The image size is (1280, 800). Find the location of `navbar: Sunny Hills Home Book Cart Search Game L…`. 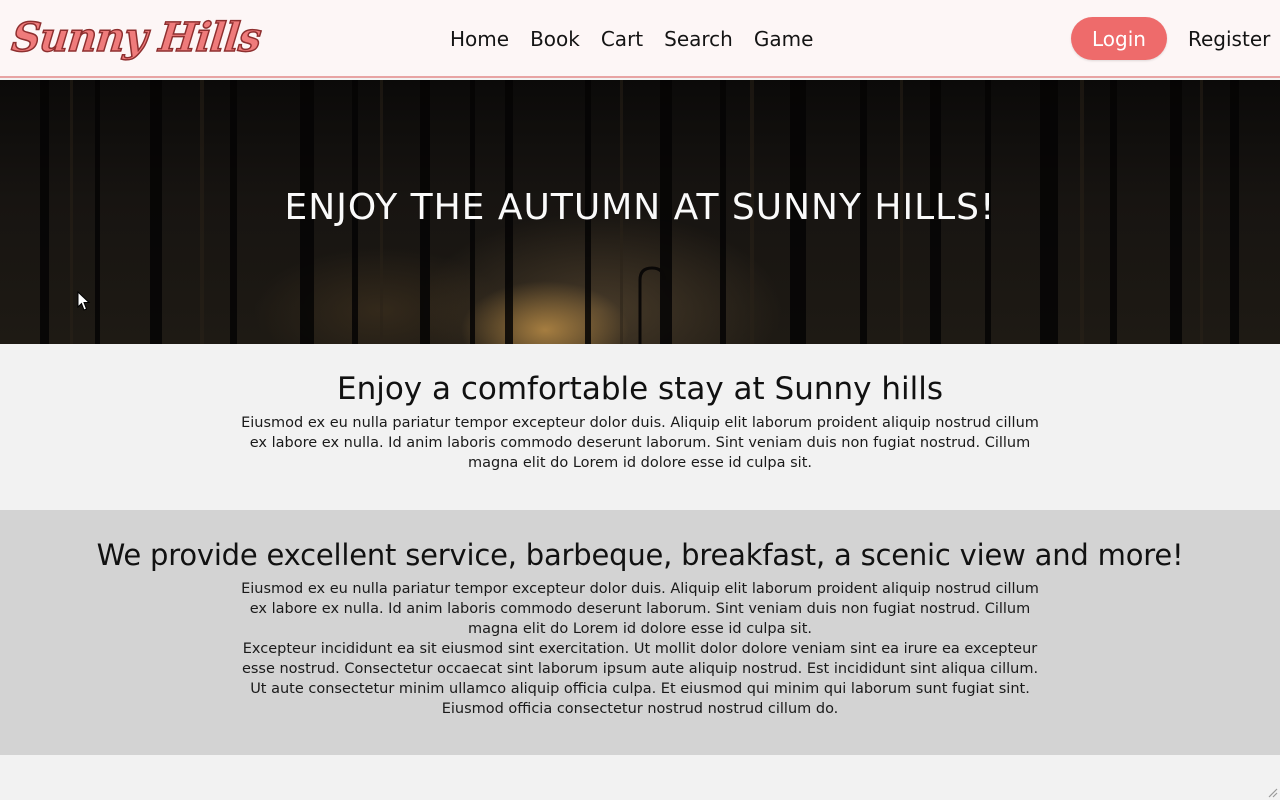

navbar: Sunny Hills Home Book Cart Search Game L… is located at coordinates (640, 39).